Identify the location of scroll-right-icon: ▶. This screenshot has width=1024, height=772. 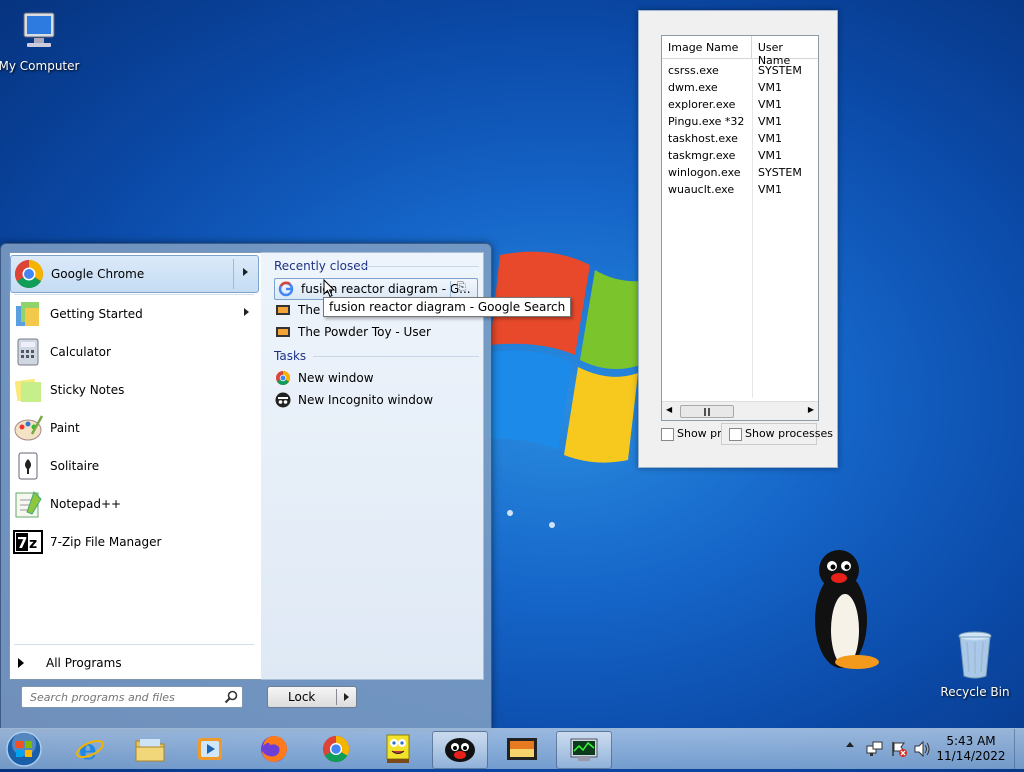
(811, 409).